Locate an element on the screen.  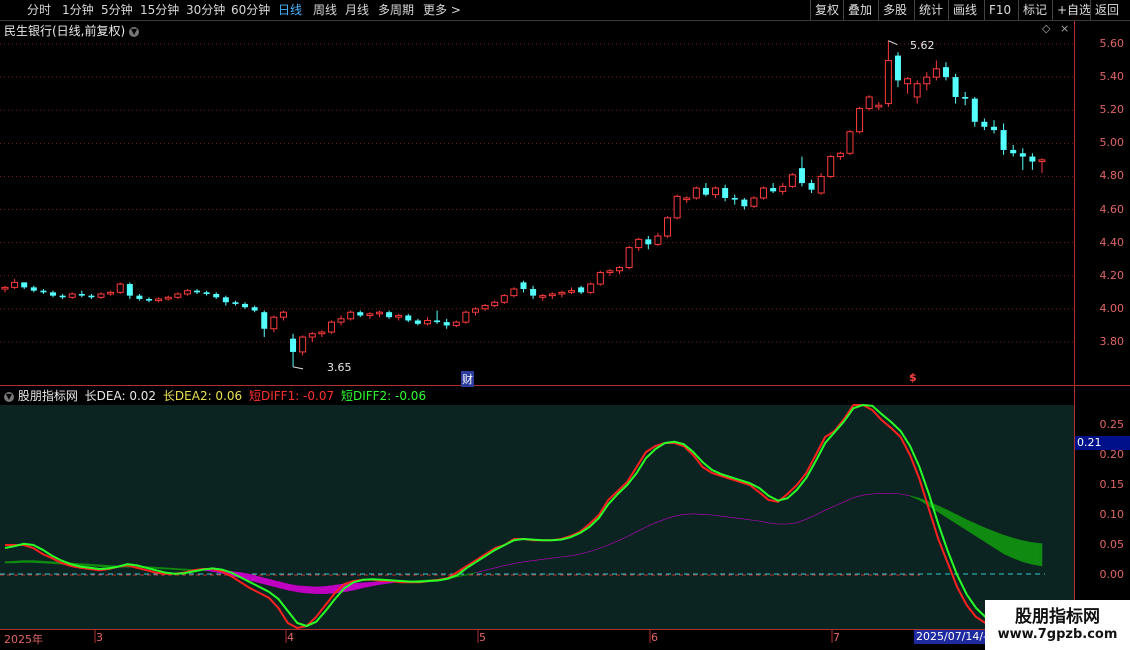
dividend-marker: $ is located at coordinates (913, 377).